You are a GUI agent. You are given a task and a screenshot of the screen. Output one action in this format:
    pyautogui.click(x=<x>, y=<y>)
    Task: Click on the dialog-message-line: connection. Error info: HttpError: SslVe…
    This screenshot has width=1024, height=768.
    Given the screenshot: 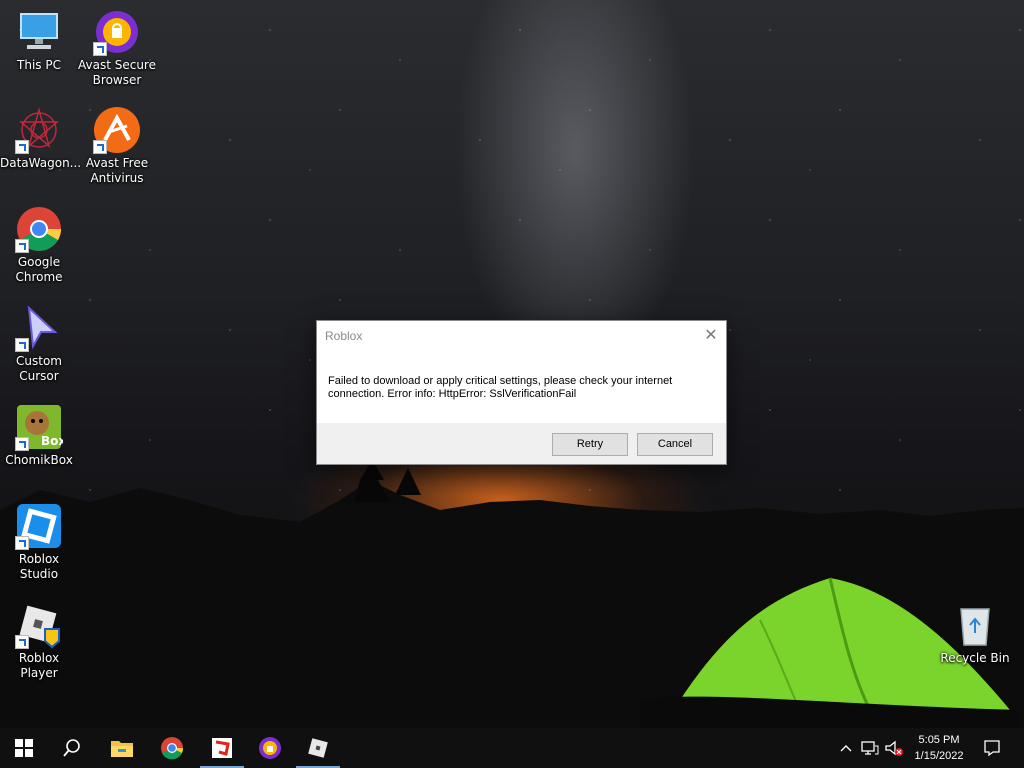 What is the action you would take?
    pyautogui.click(x=452, y=394)
    